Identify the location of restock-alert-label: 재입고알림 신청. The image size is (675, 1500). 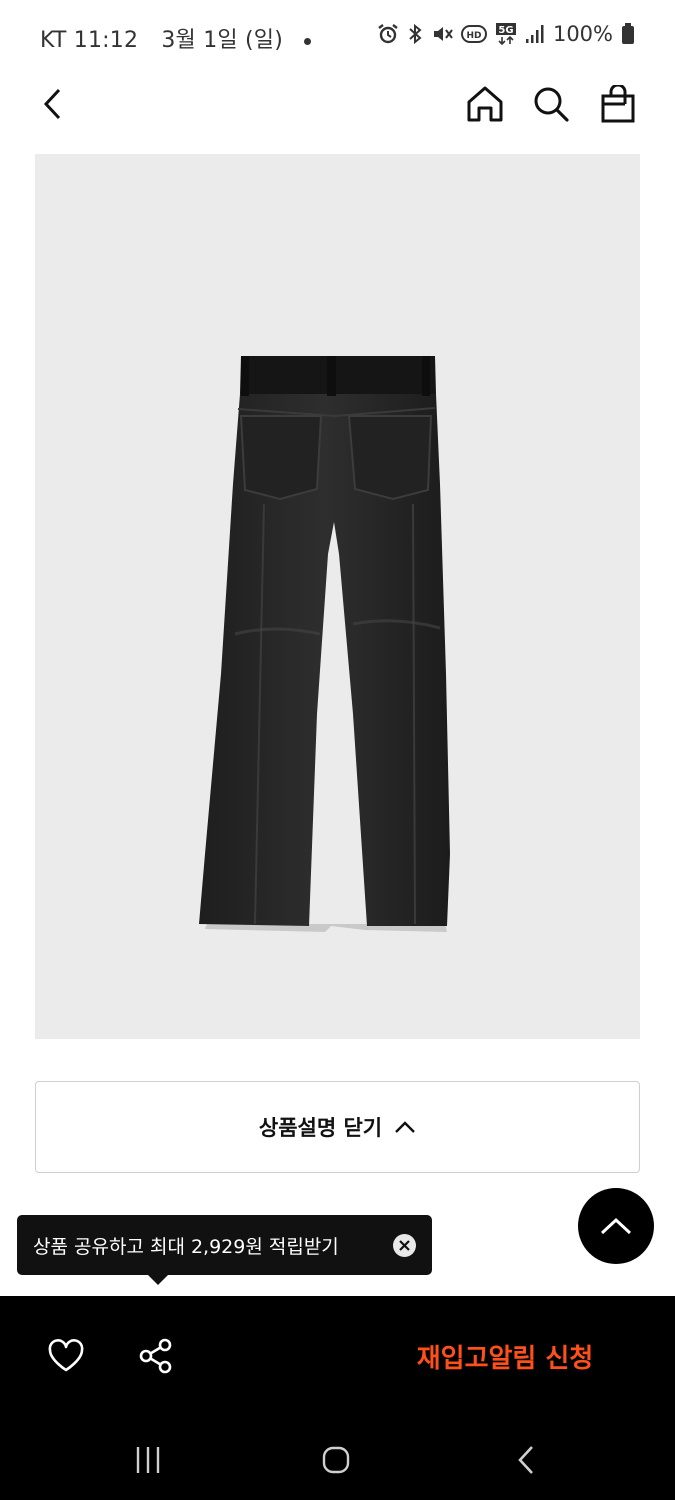
(505, 1358).